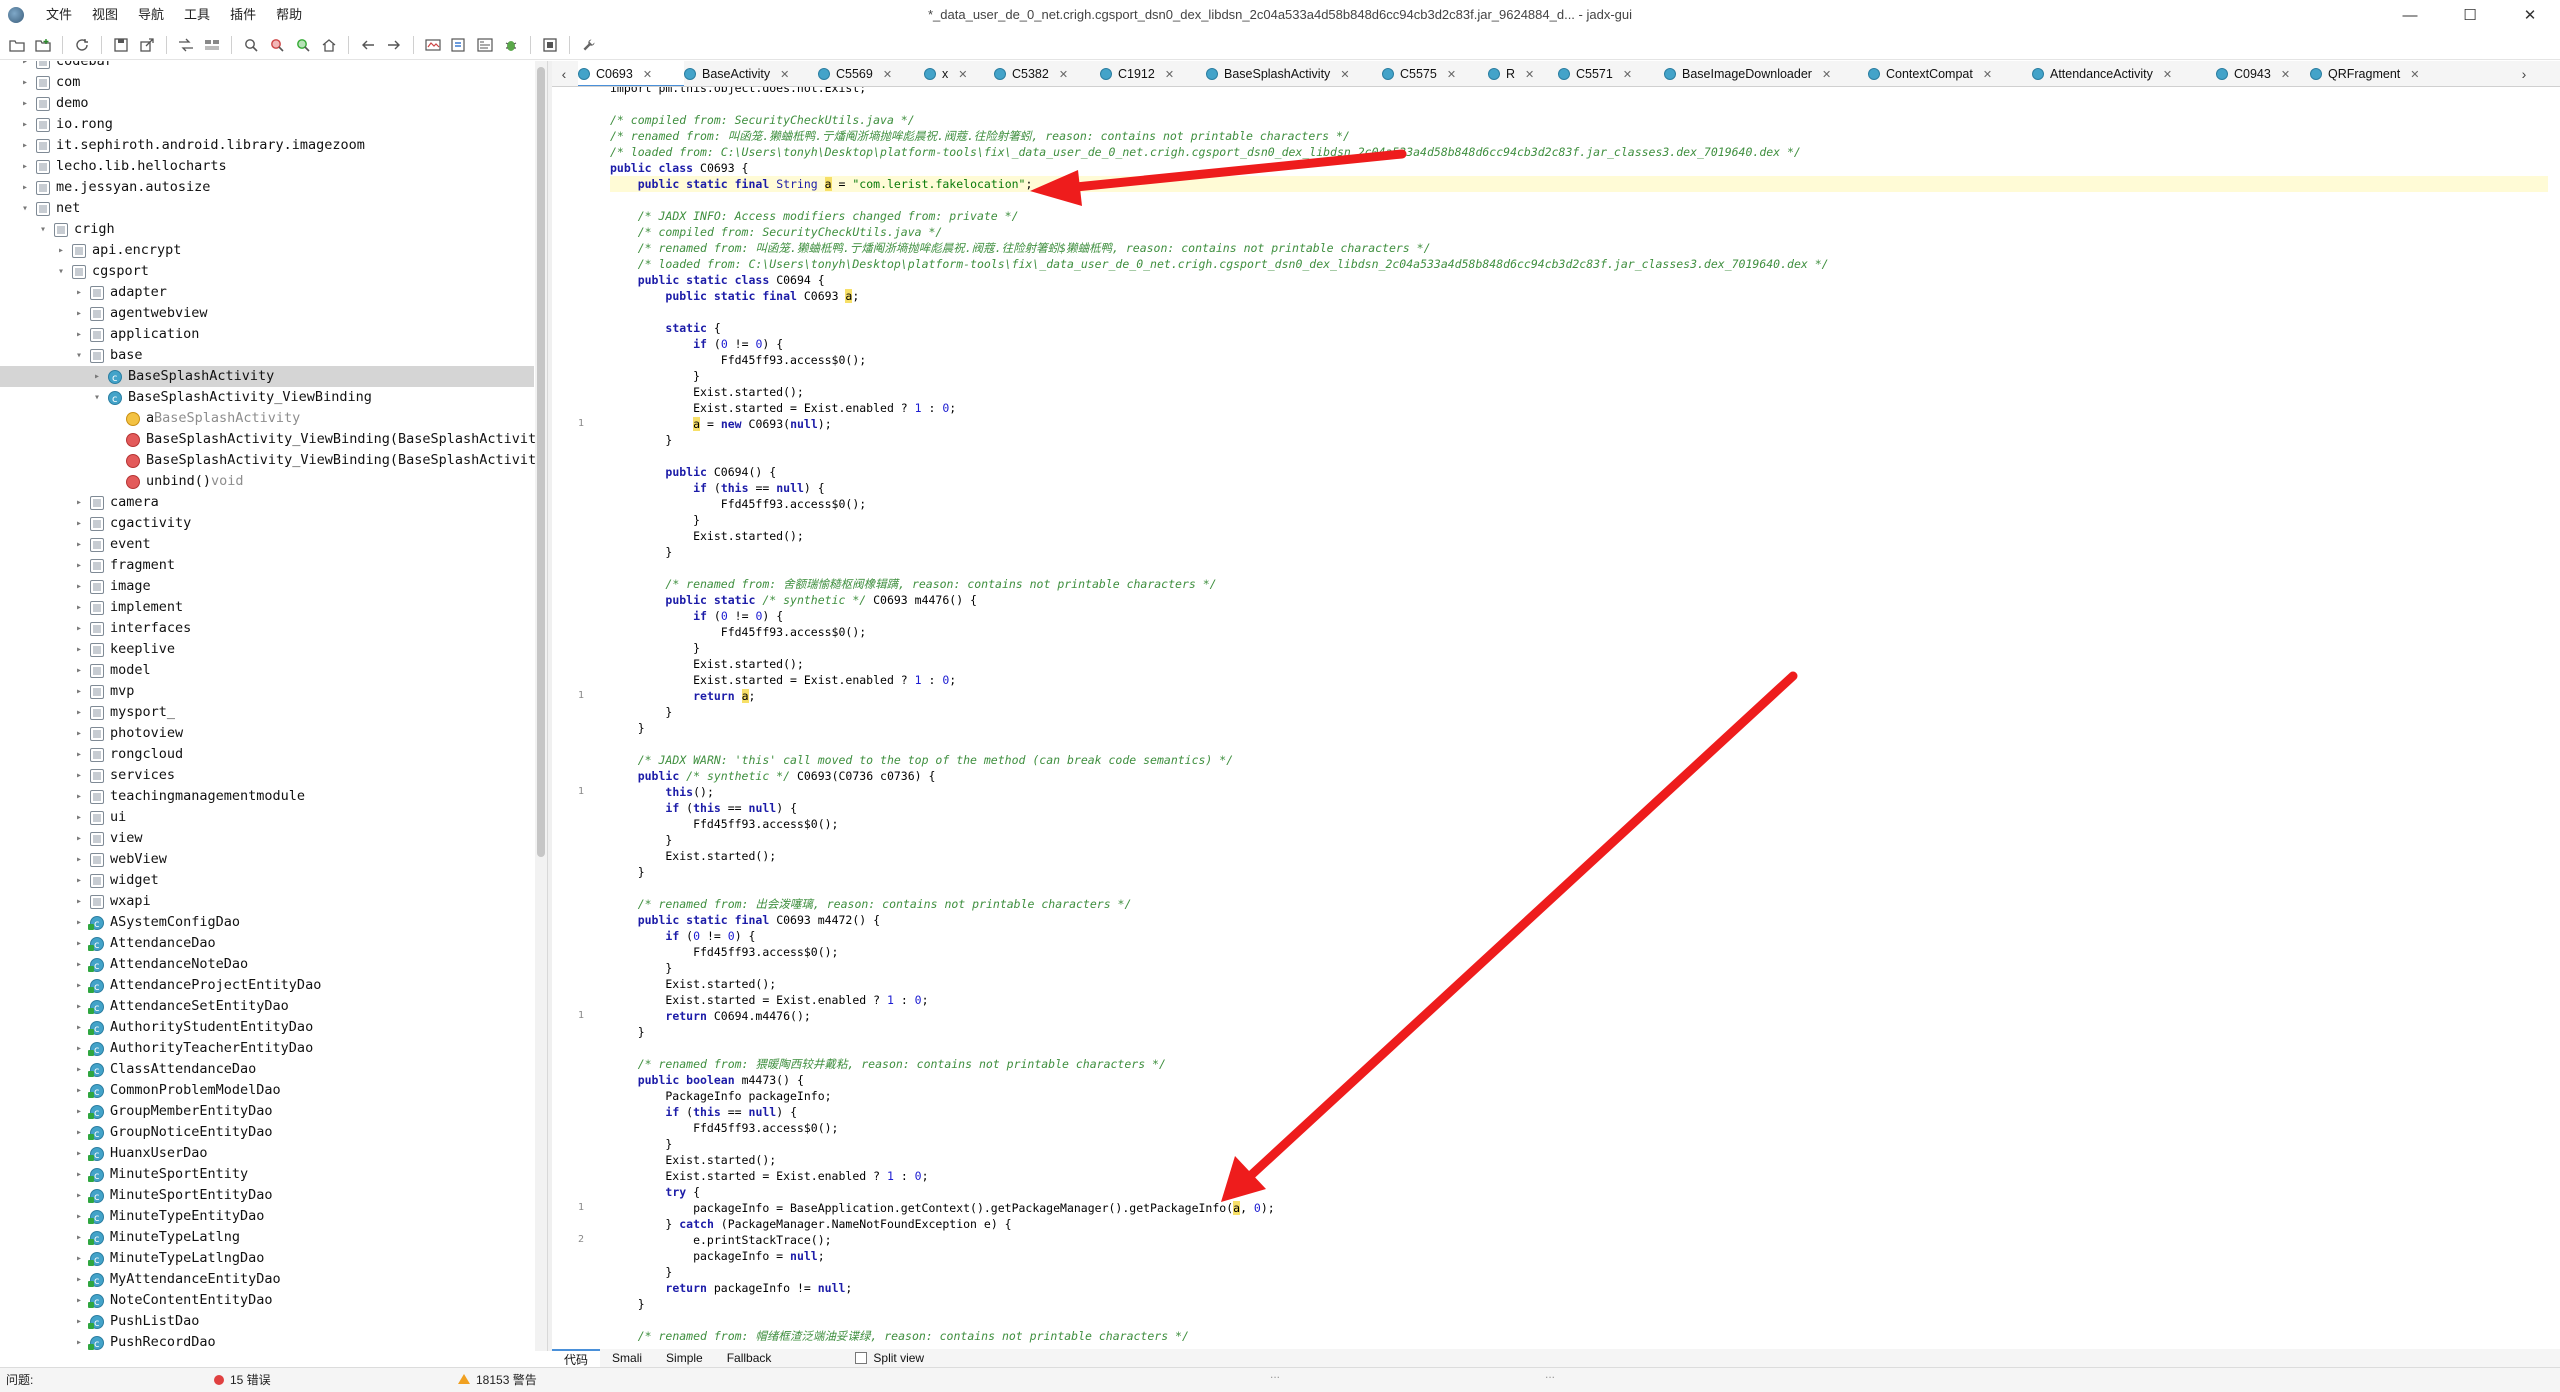 The image size is (2560, 1392). I want to click on editor-tab: QRFragment ✕, so click(2364, 73).